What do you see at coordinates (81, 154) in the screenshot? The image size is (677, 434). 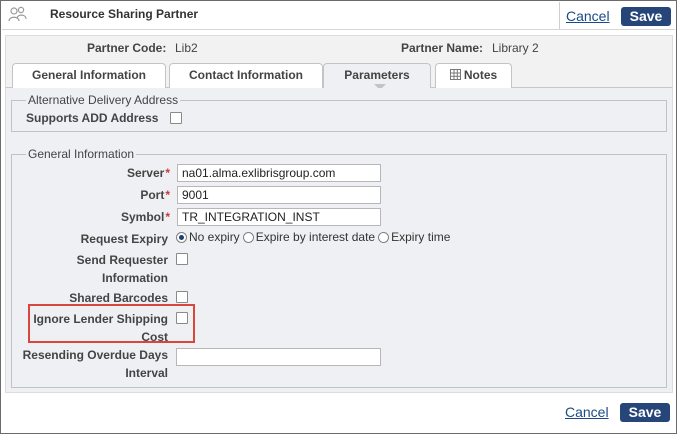 I see `general-info-legend: General Information` at bounding box center [81, 154].